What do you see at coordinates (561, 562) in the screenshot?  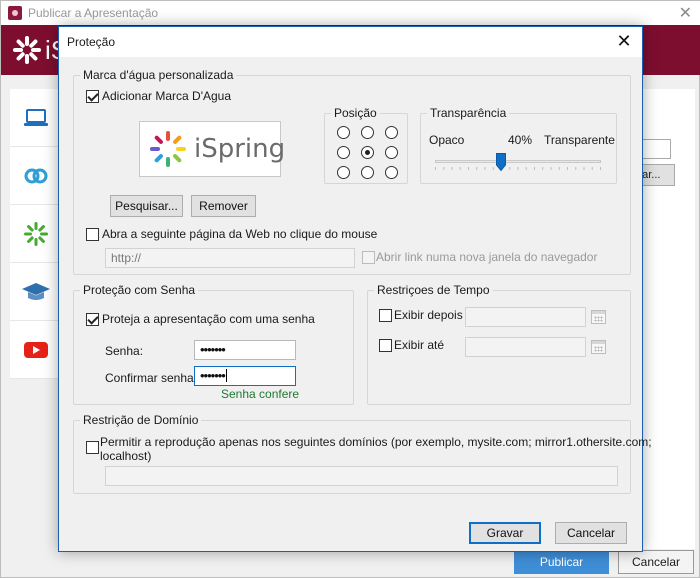 I see `publish-button: Publicar` at bounding box center [561, 562].